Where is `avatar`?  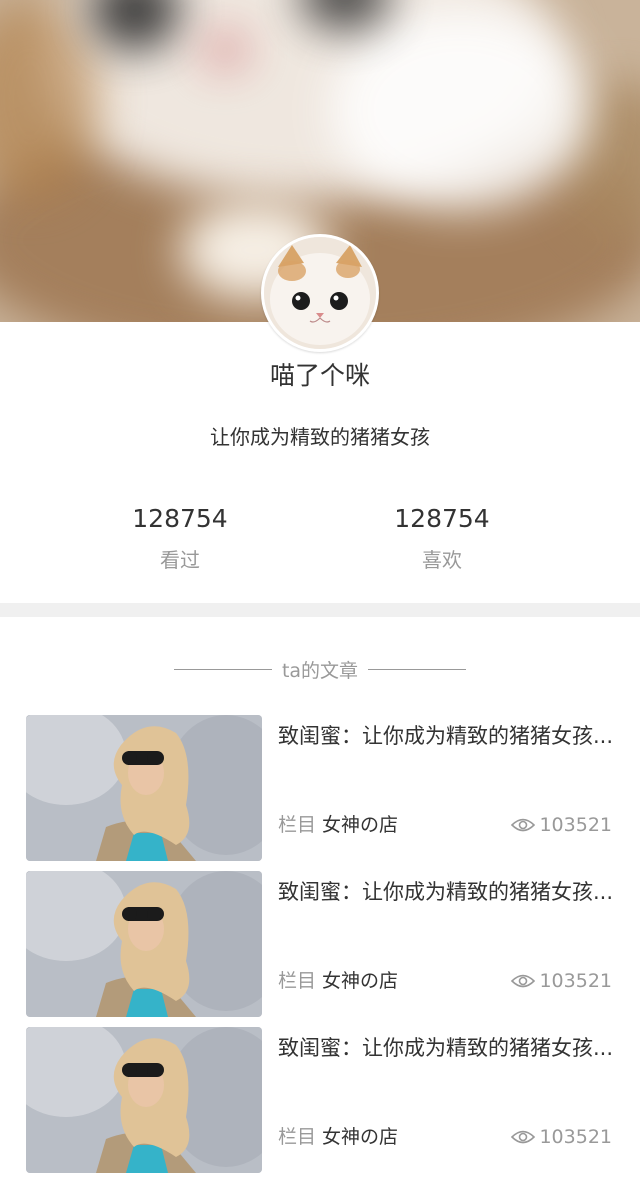 avatar is located at coordinates (320, 293).